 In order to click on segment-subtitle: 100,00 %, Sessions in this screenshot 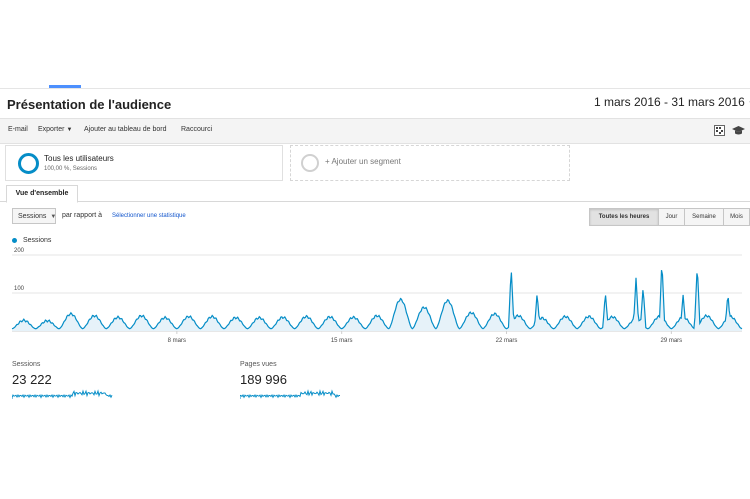, I will do `click(71, 169)`.